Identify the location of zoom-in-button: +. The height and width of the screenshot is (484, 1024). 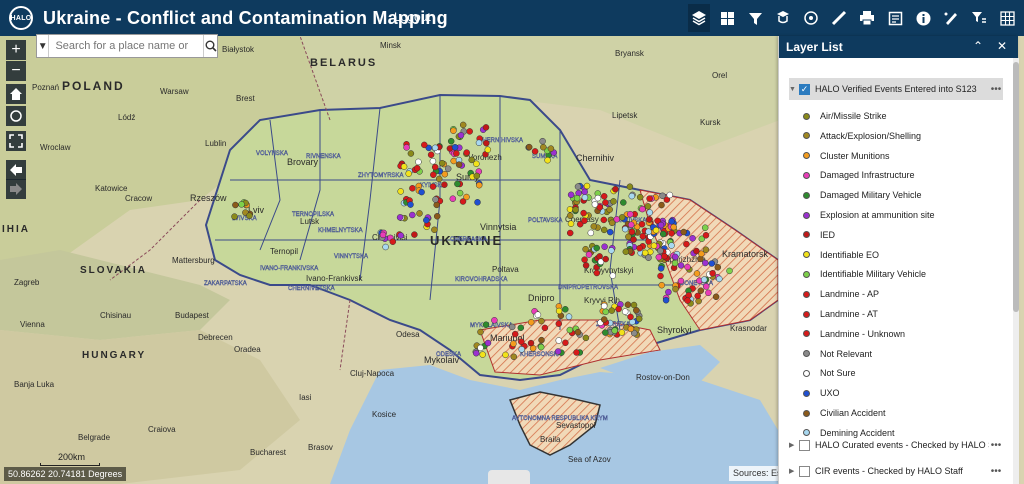
(16, 50).